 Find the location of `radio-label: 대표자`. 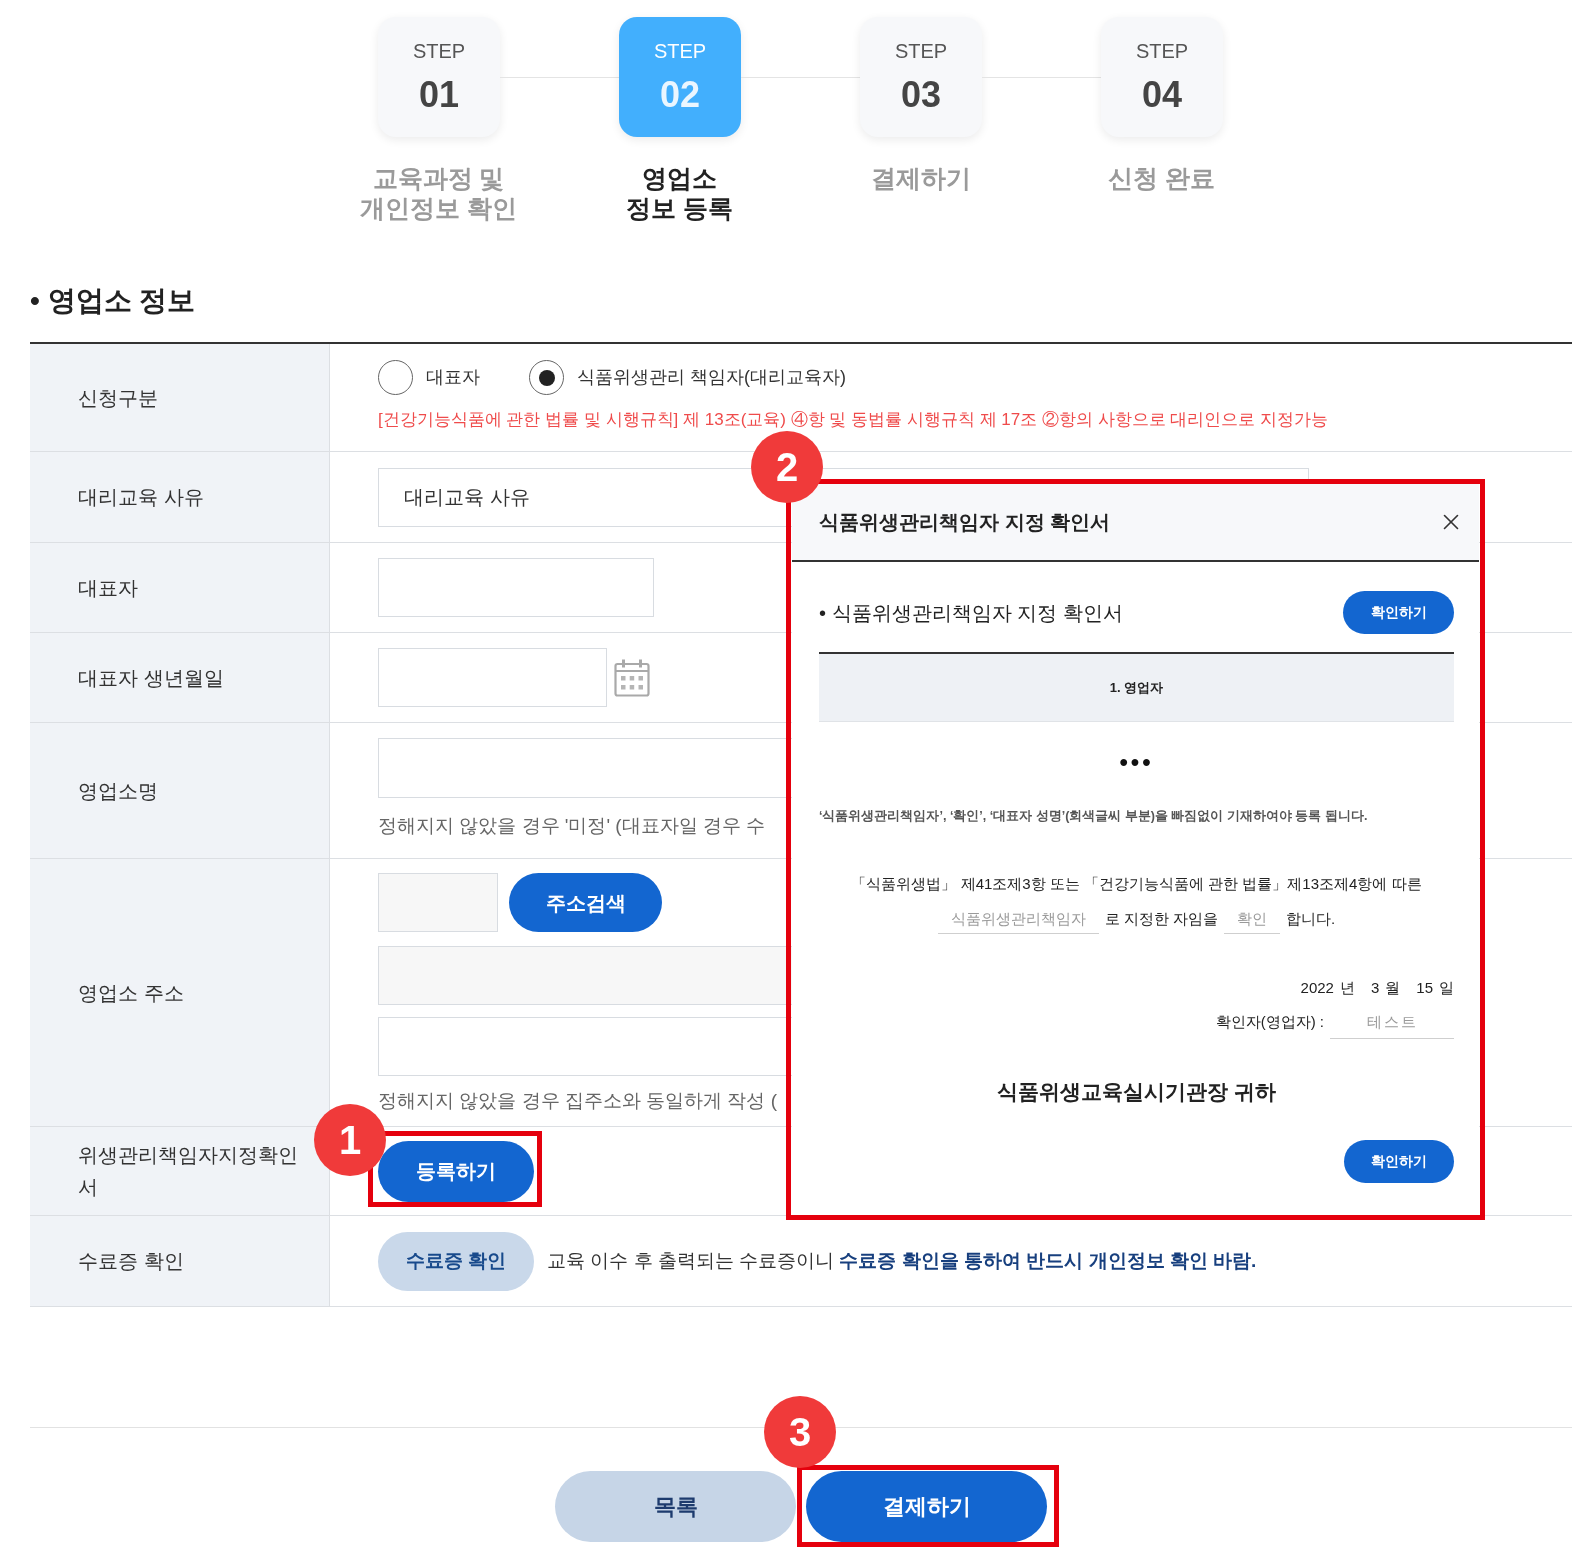

radio-label: 대표자 is located at coordinates (453, 377).